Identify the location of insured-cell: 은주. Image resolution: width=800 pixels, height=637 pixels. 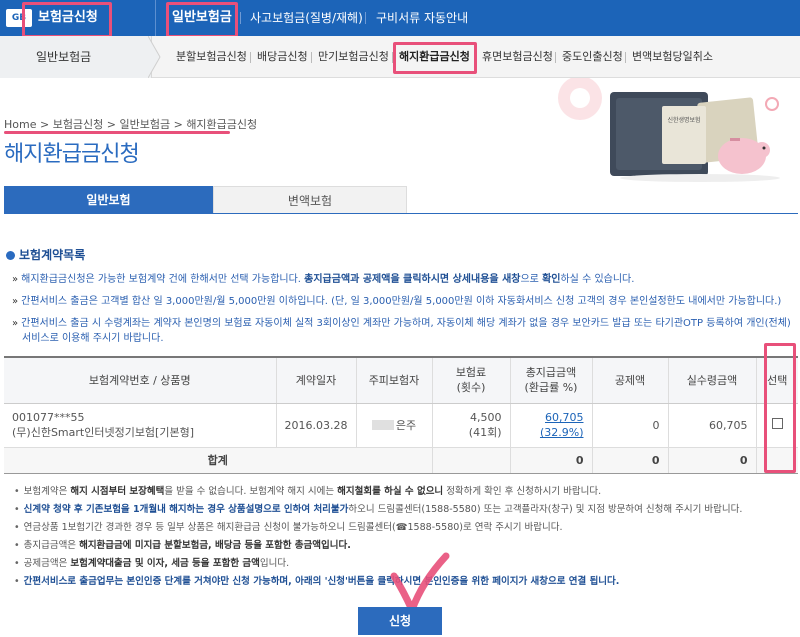
(393, 425).